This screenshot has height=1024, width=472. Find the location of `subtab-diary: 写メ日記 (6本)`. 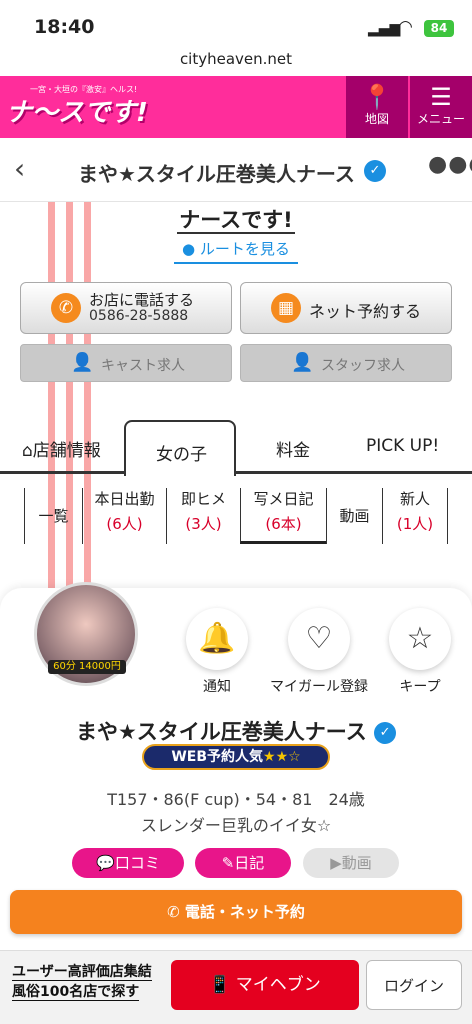

subtab-diary: 写メ日記 (6本) is located at coordinates (283, 516).